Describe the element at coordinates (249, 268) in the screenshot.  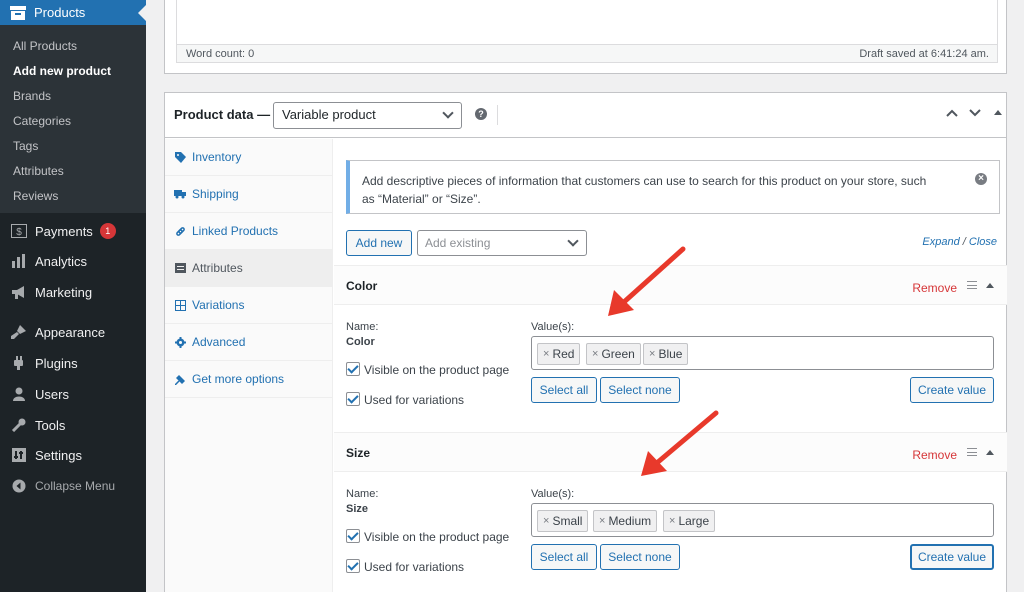
I see `tab-attributes: Attributes` at that location.